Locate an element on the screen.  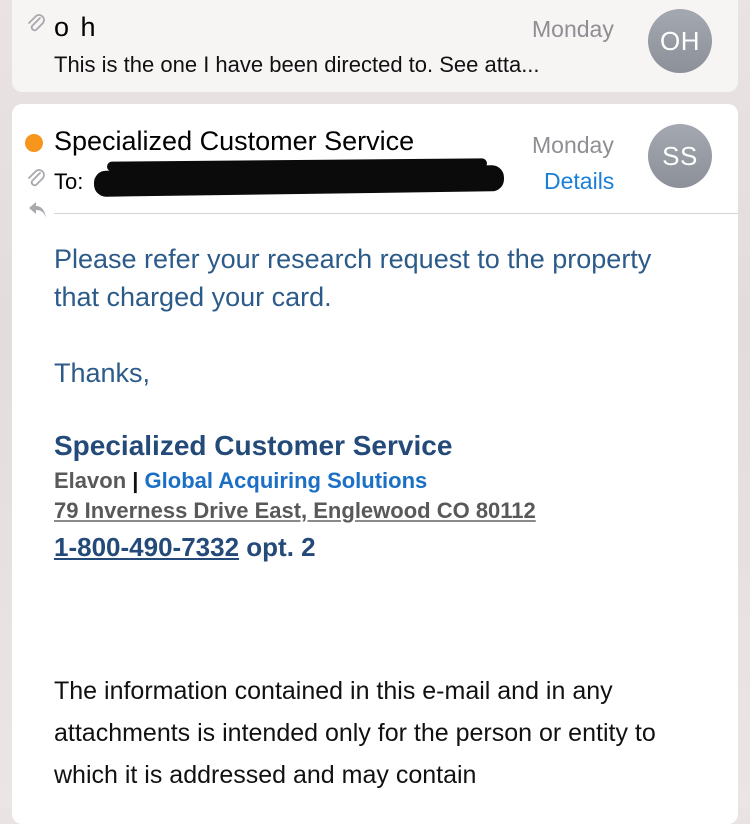
signature-phone: 1-800-490-7332 opt. 2 is located at coordinates (185, 547).